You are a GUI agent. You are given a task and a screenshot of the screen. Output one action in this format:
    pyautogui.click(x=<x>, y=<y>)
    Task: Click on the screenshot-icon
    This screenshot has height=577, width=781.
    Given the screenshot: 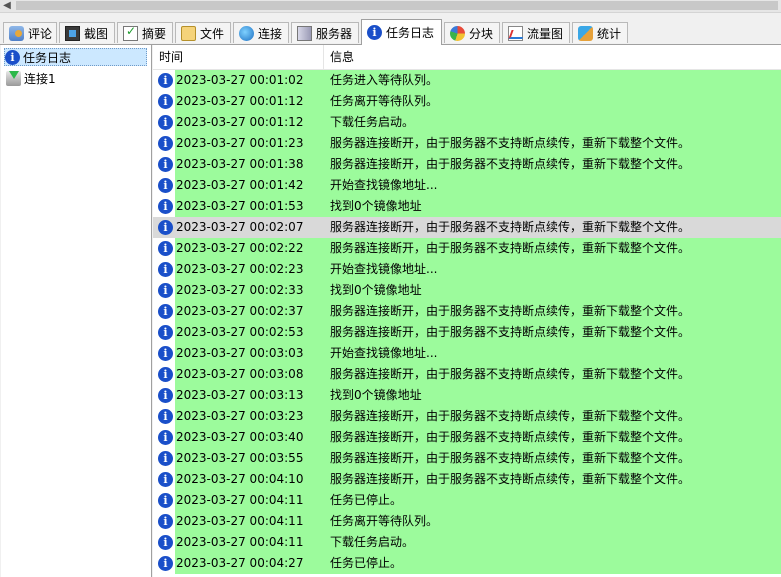 What is the action you would take?
    pyautogui.click(x=72, y=33)
    